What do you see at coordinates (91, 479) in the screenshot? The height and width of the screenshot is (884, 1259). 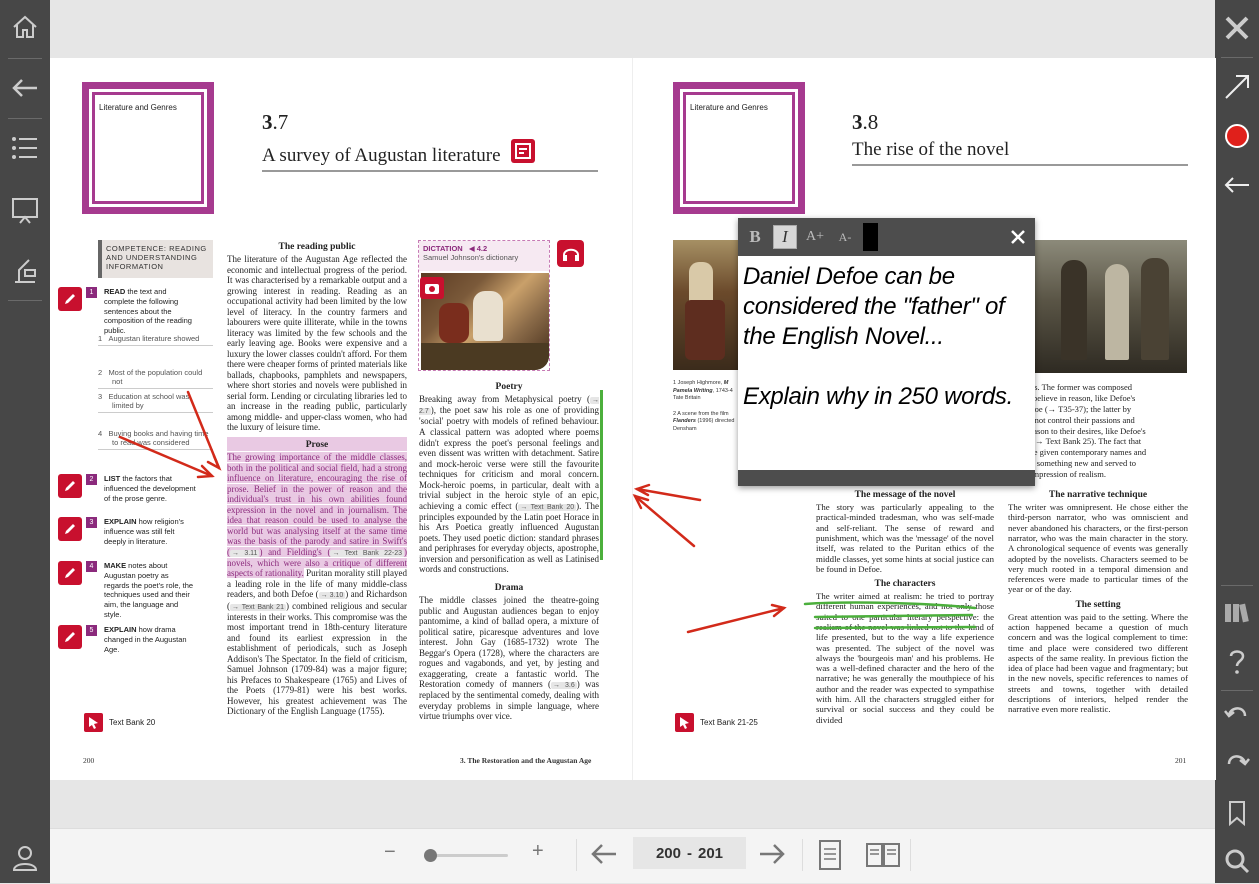 I see `task-number: 2` at bounding box center [91, 479].